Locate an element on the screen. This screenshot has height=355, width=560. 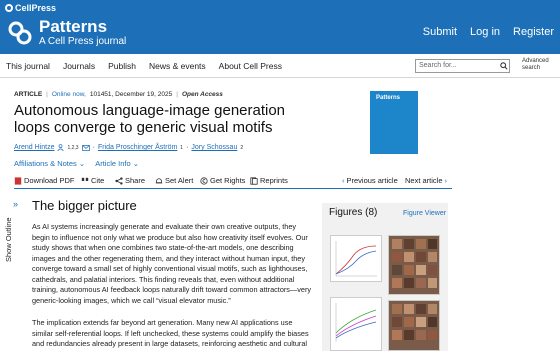
open-access-badge: Open Access is located at coordinates (202, 94).